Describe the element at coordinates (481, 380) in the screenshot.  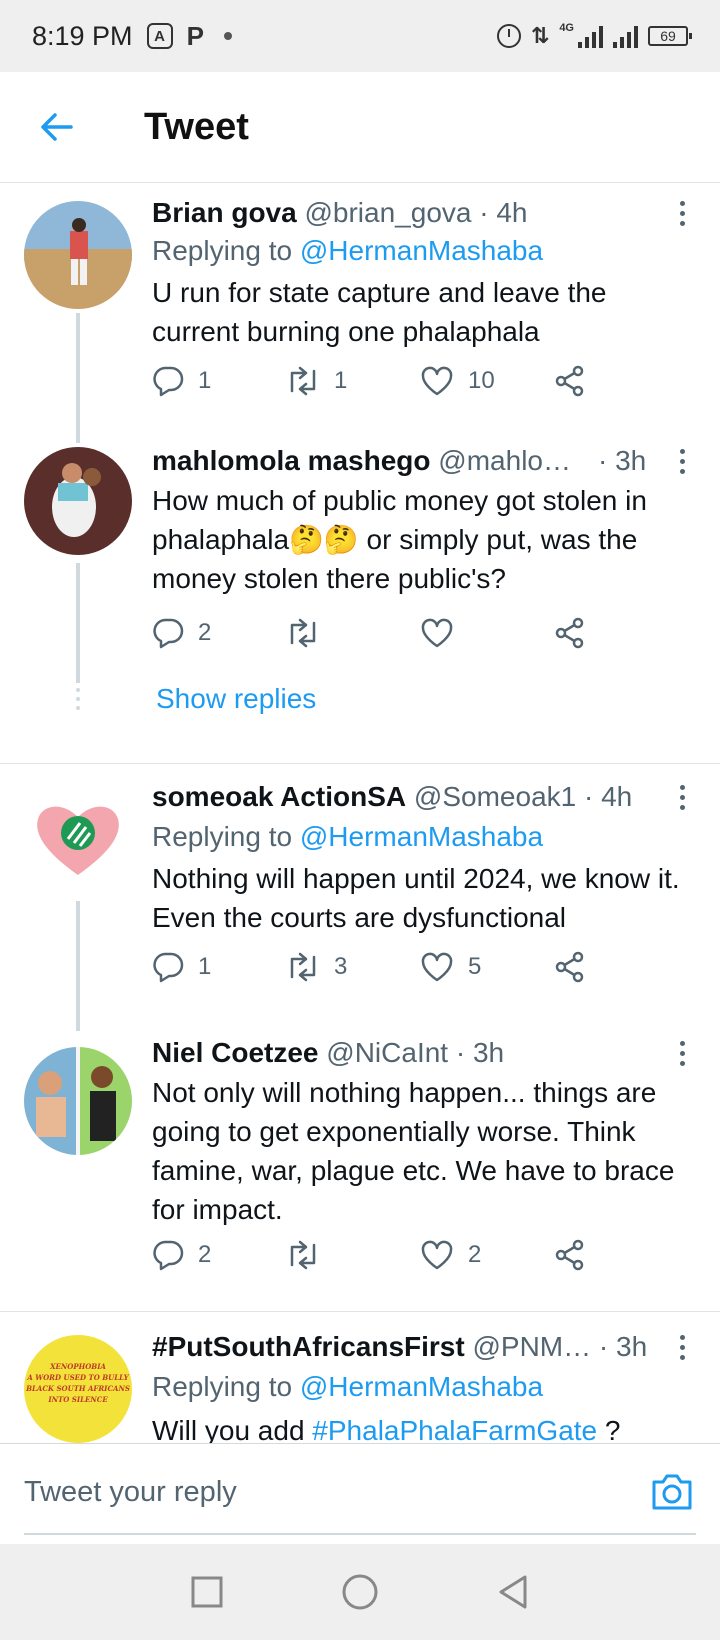
I see `like-count: 10` at that location.